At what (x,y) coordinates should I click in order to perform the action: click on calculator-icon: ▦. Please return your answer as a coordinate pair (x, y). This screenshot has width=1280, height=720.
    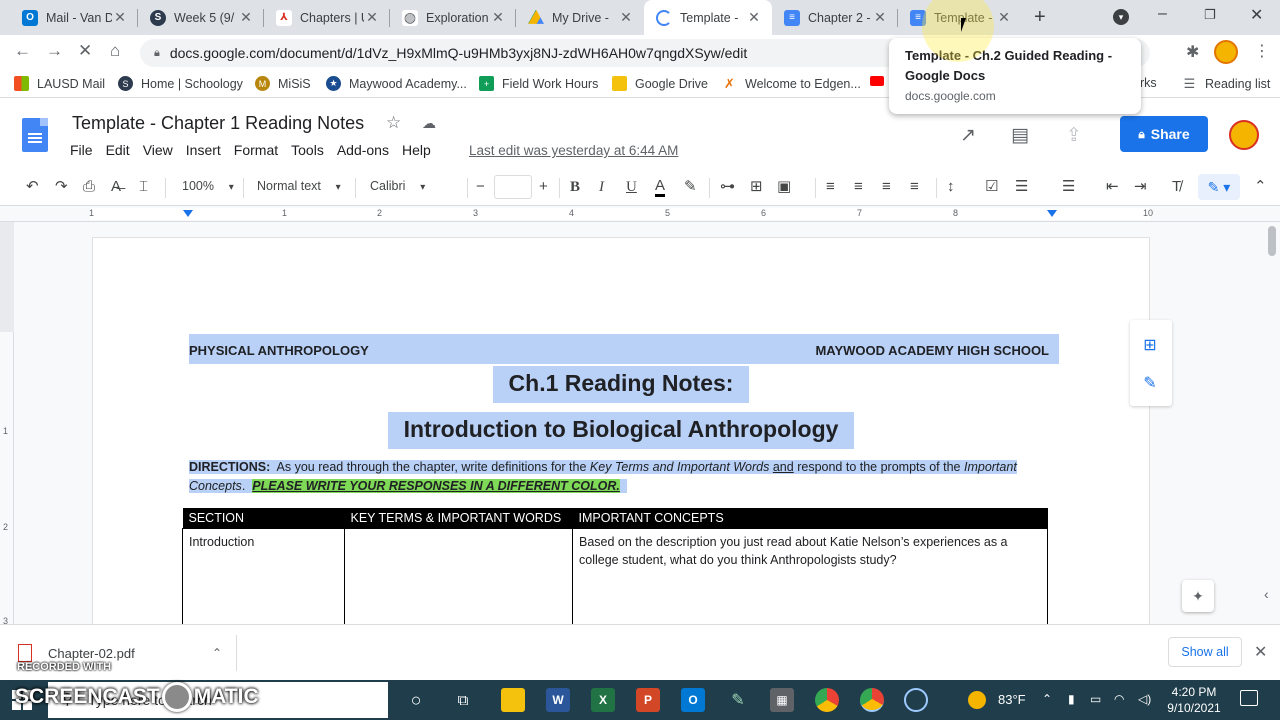
    Looking at the image, I should click on (782, 700).